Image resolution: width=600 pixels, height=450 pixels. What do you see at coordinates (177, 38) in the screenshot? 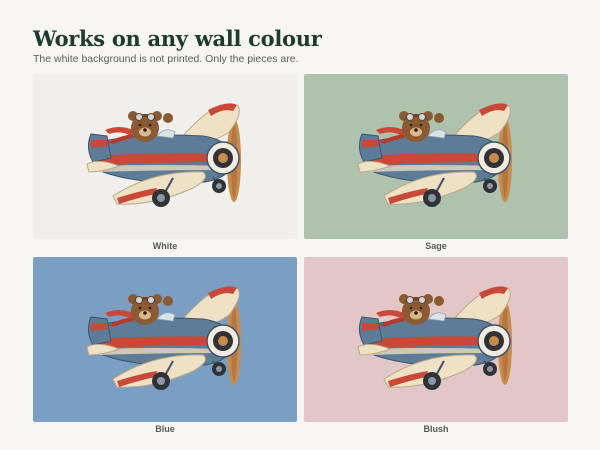
I see `page-title: Works on any wall colour` at bounding box center [177, 38].